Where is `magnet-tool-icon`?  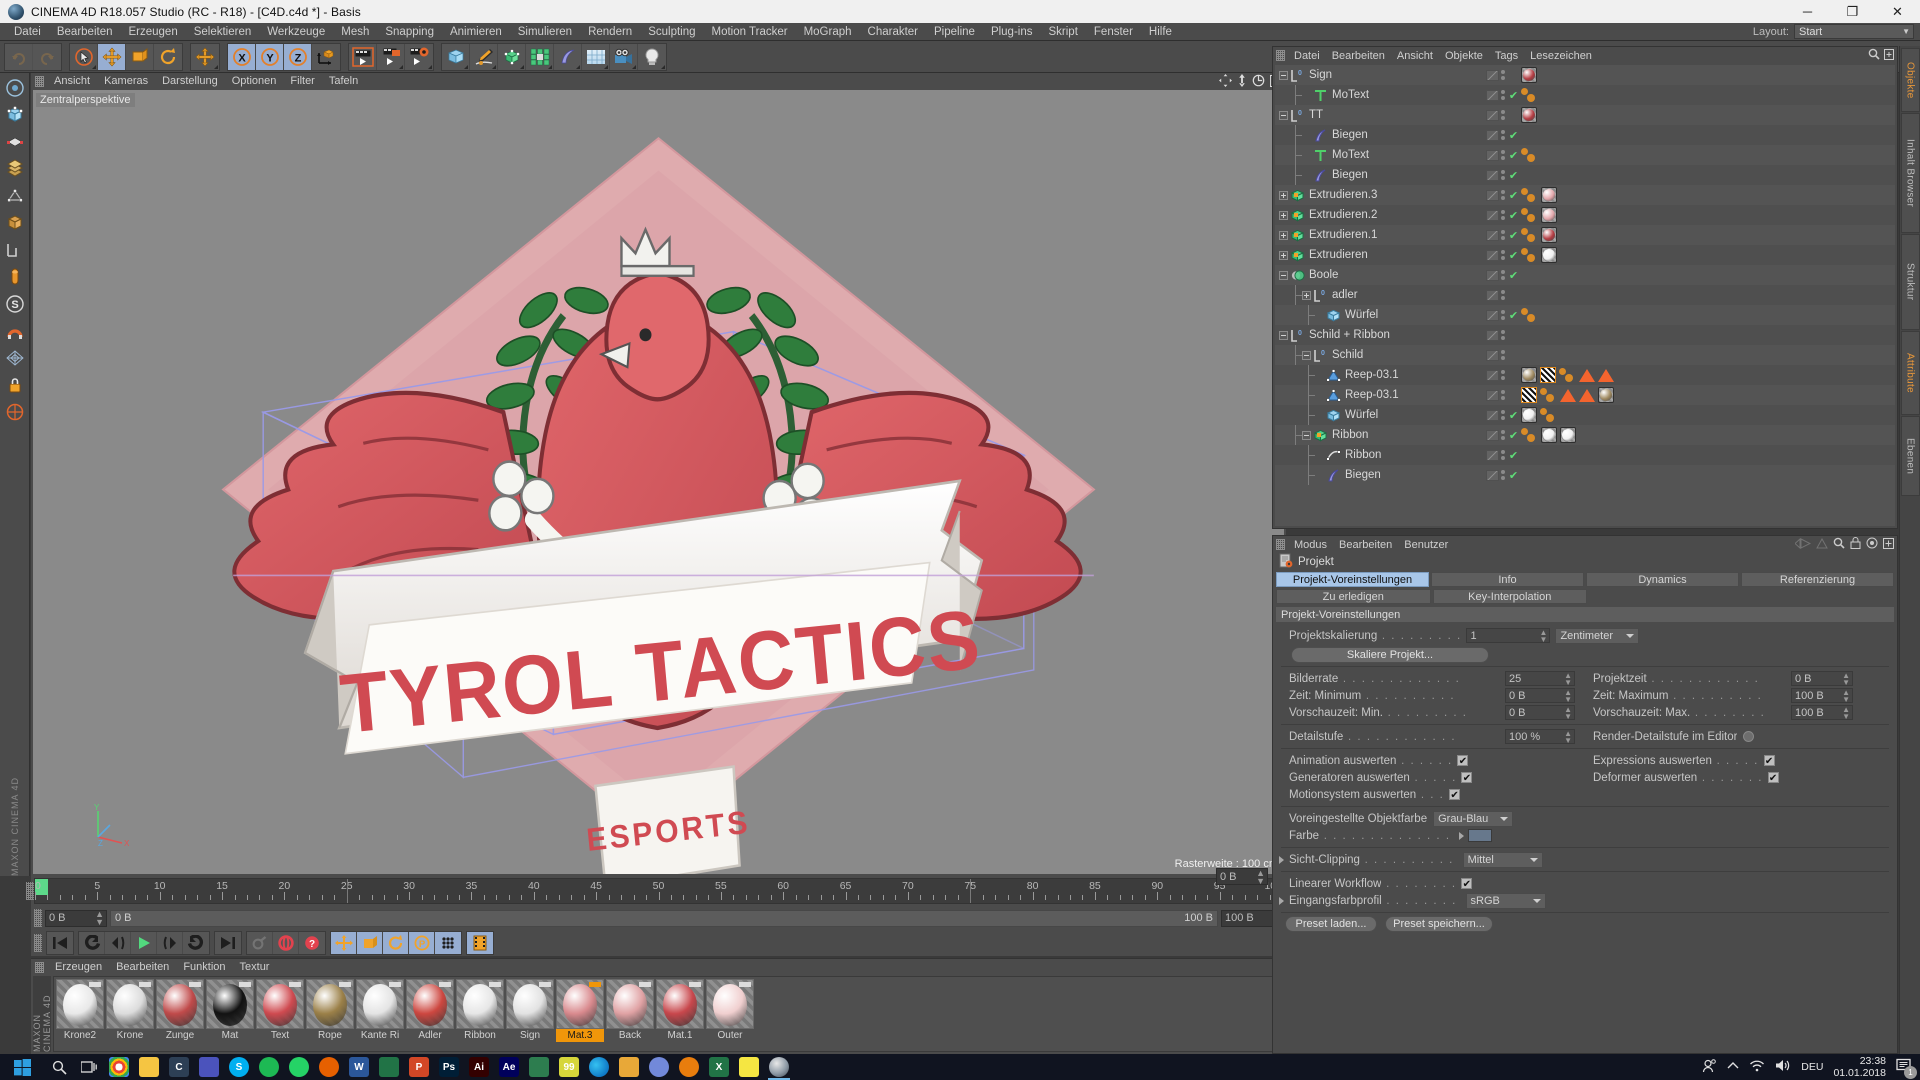
magnet-tool-icon is located at coordinates (15, 331).